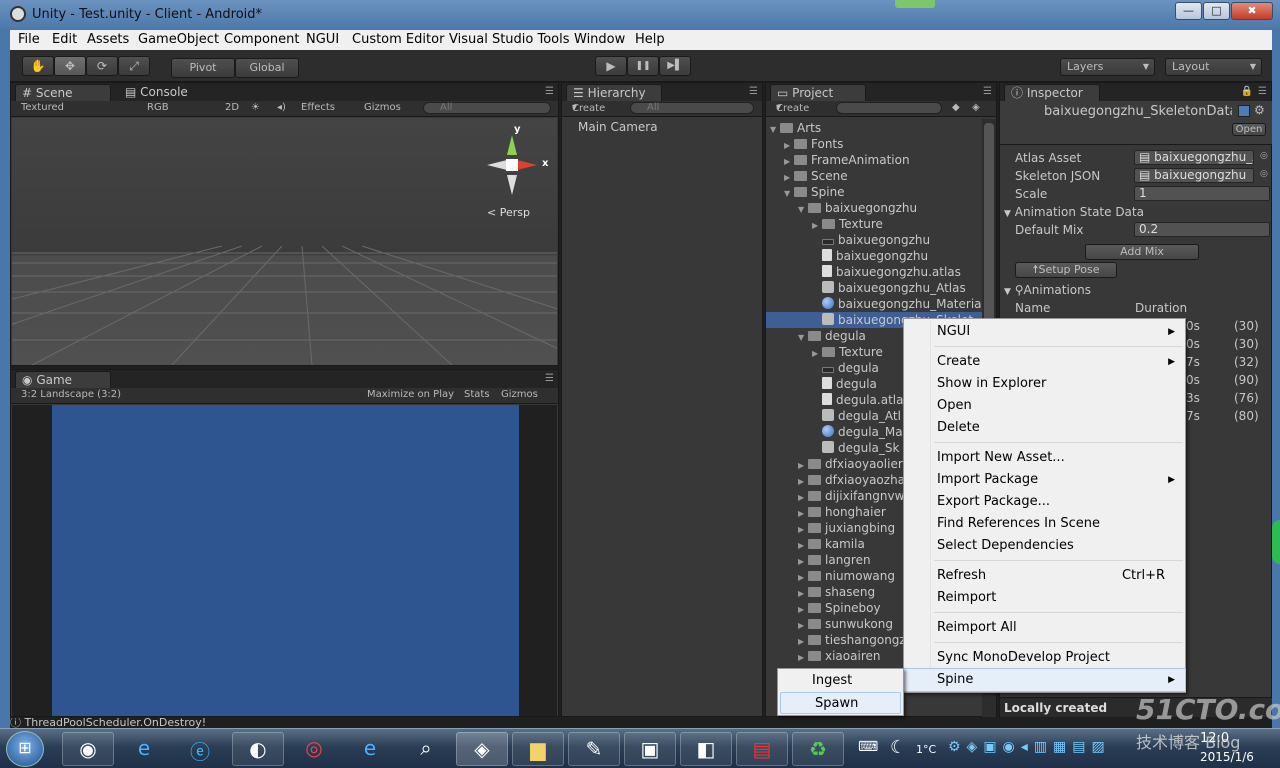  I want to click on taskbar-app-10: ▣, so click(650, 749).